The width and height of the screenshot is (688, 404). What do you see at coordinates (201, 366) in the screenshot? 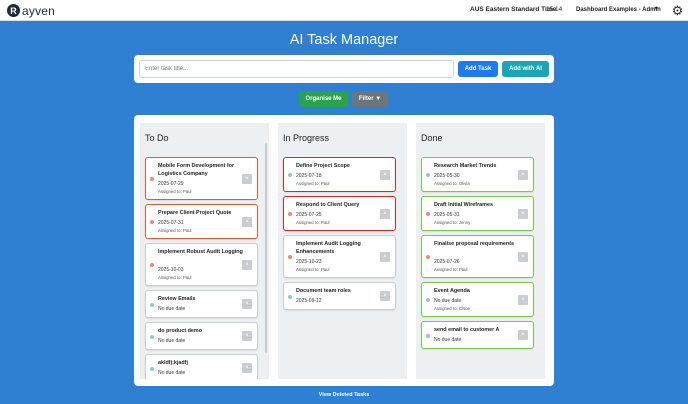
I see `task-card: akldfj;kjadfj No due date ×` at bounding box center [201, 366].